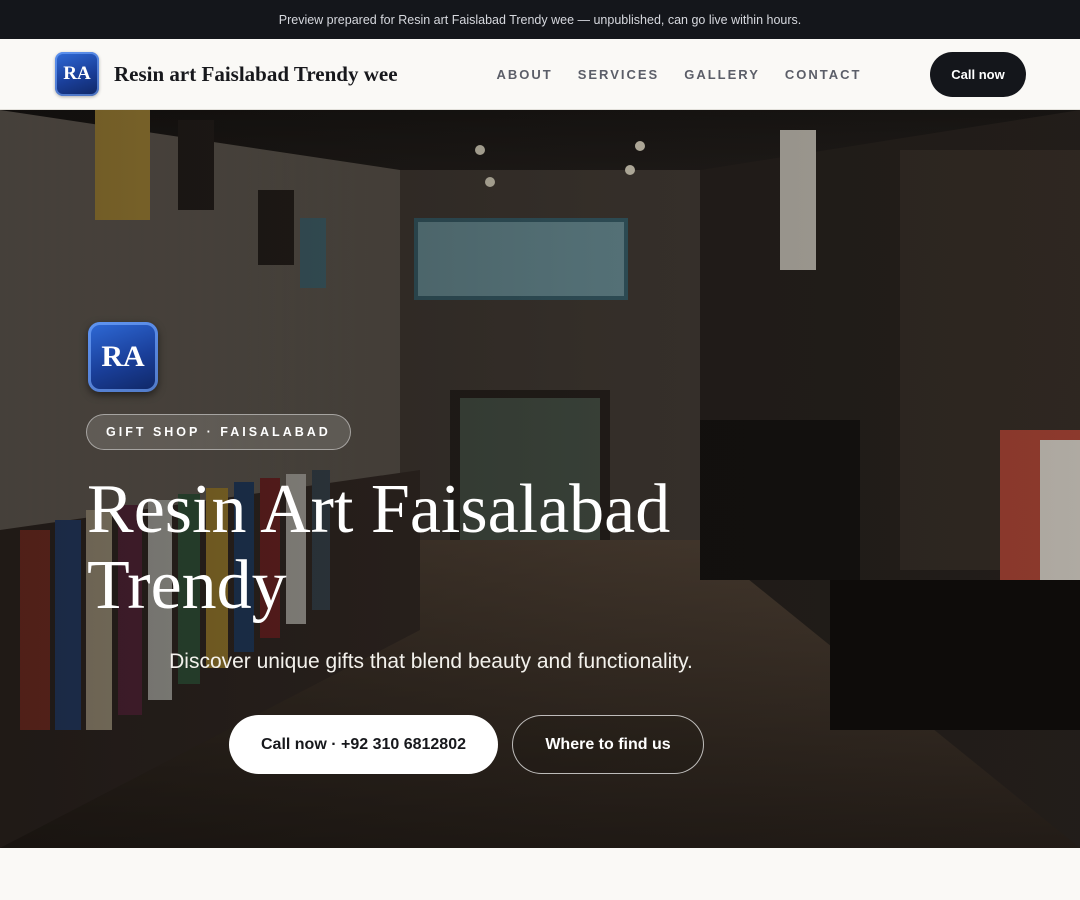 This screenshot has width=1080, height=900. What do you see at coordinates (540, 874) in the screenshot?
I see `next-section` at bounding box center [540, 874].